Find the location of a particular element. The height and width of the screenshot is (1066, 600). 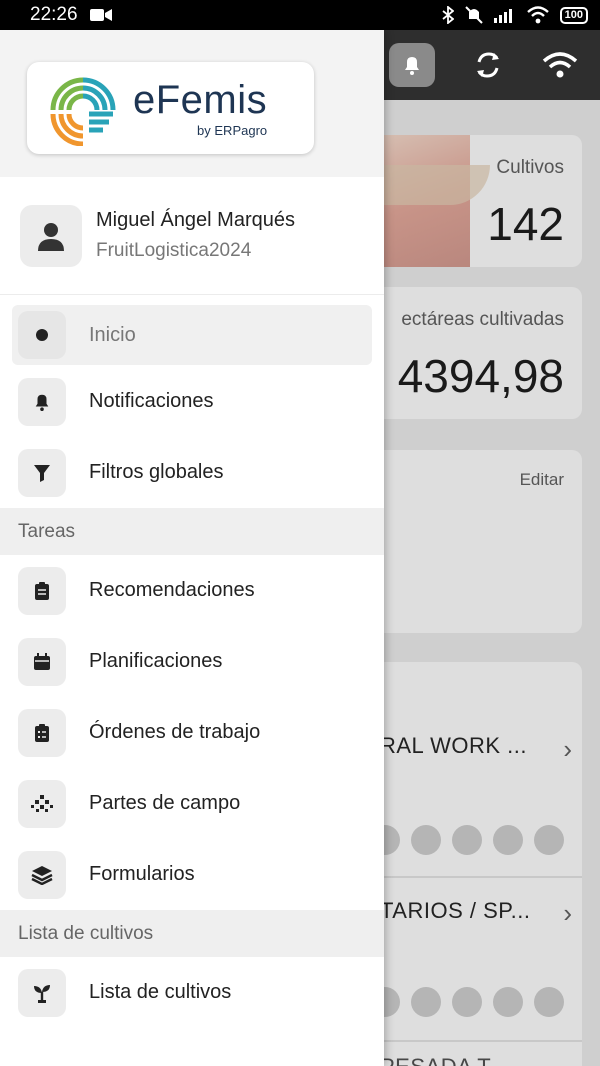

user-name: Miguel Ángel Marqués is located at coordinates (195, 220).